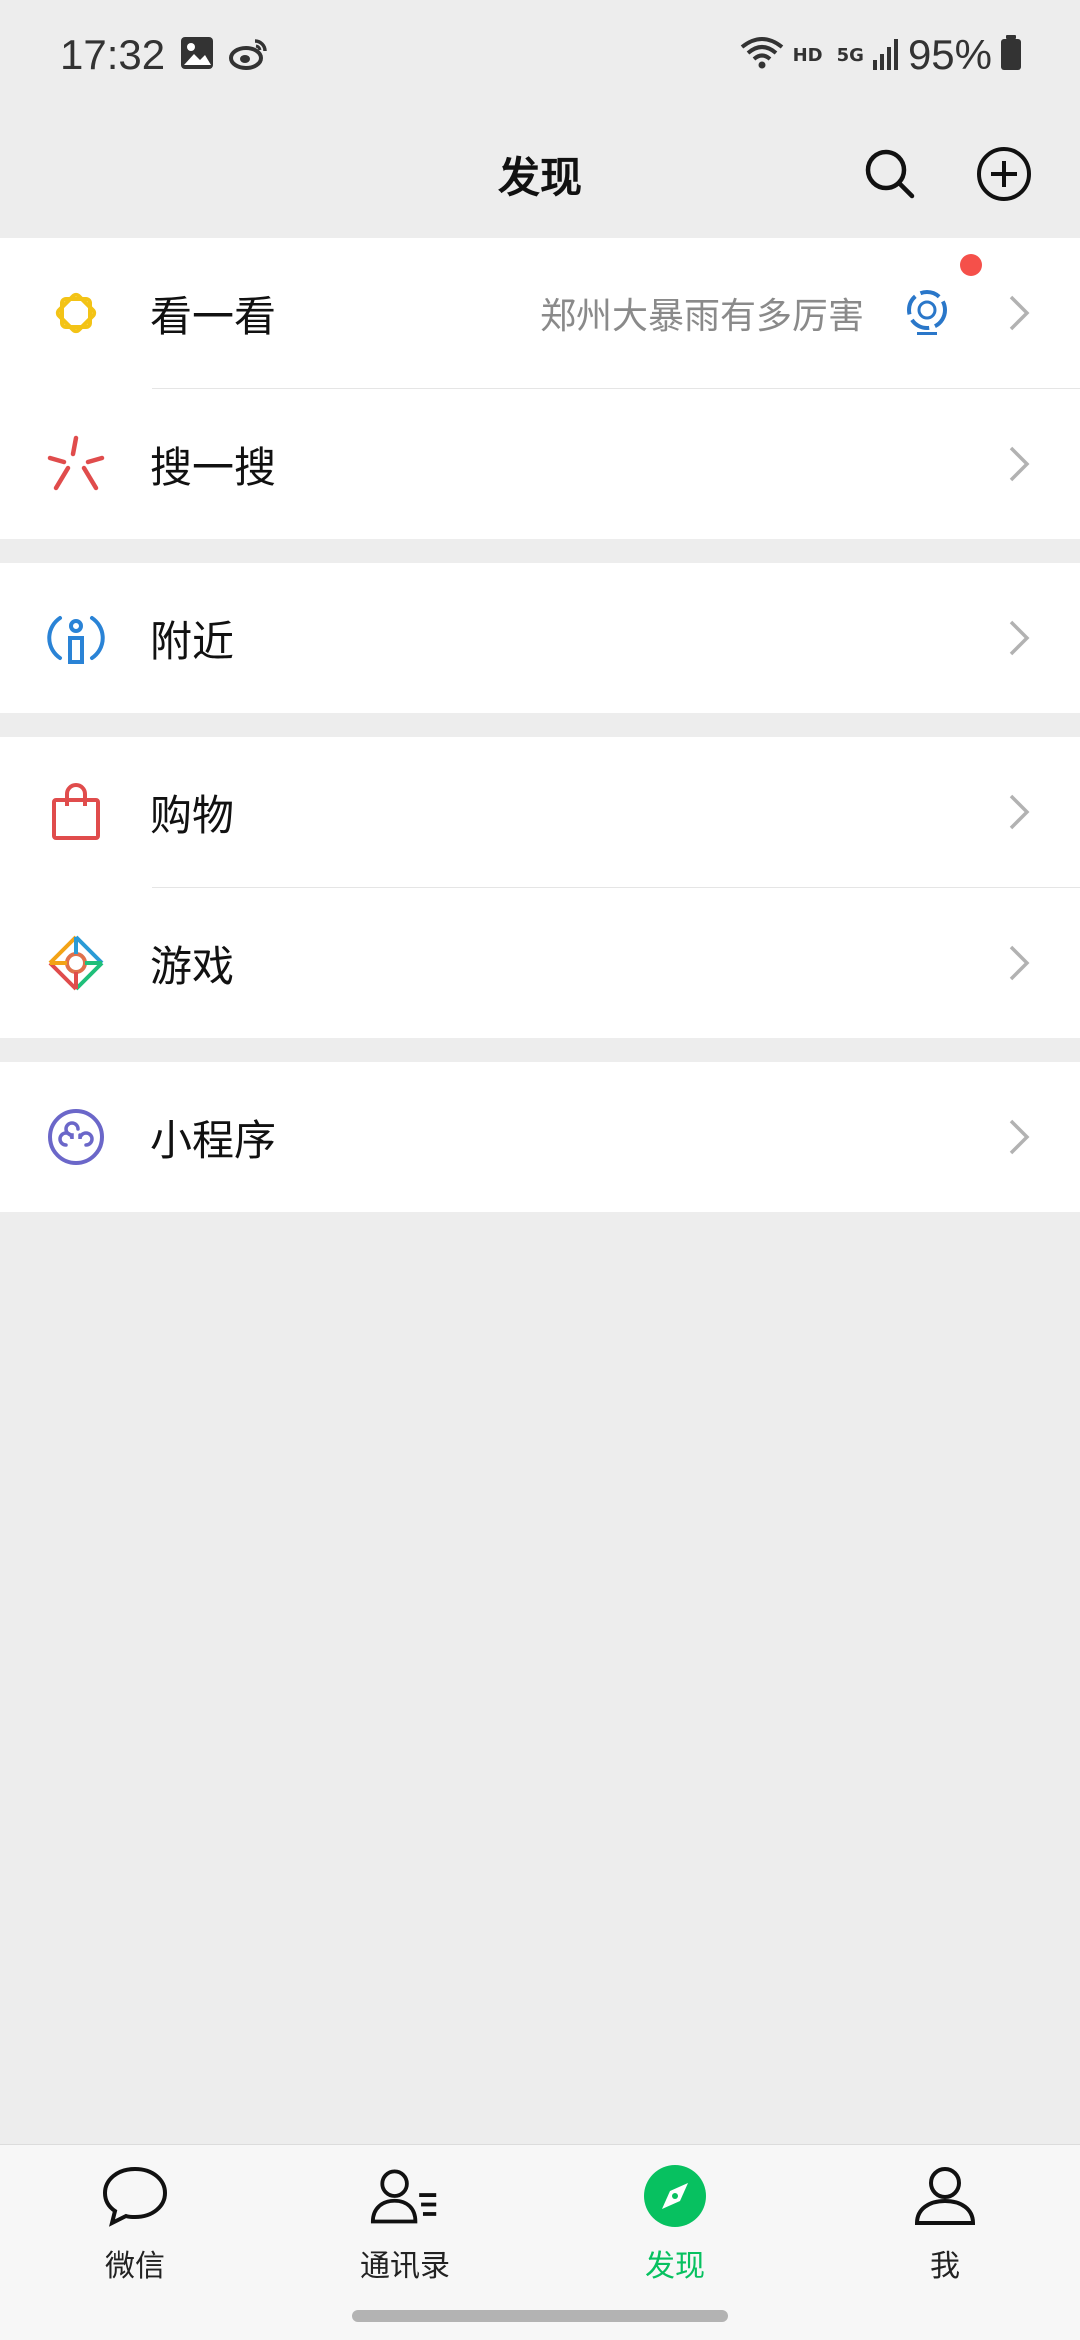 The height and width of the screenshot is (2340, 1080). I want to click on menu-group-1: 看一看 郑州大暴雨有多厉害 搜一搜, so click(540, 388).